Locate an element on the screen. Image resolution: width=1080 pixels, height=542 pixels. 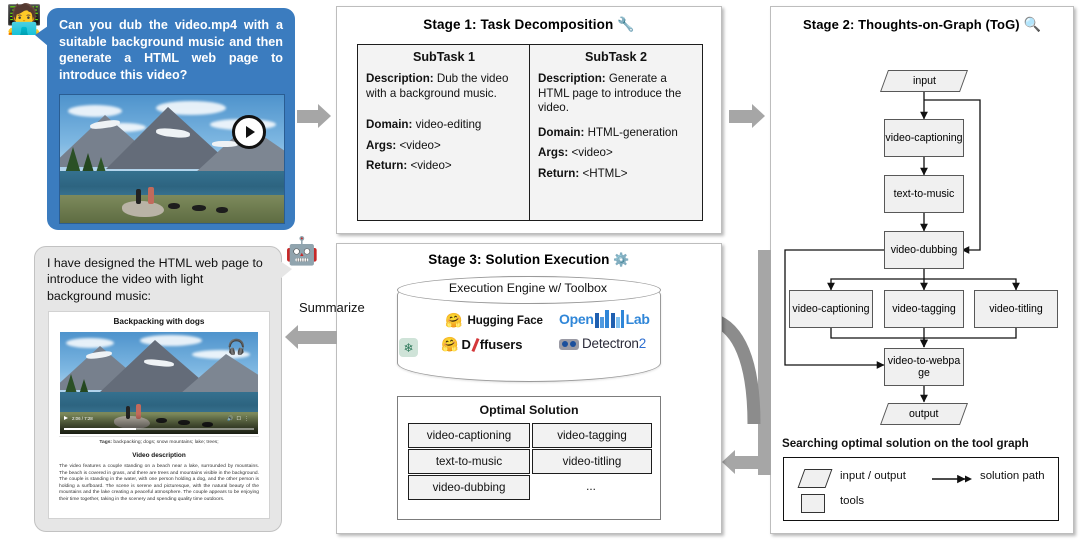
legend-tools-label: tools is located at coordinates (852, 501).